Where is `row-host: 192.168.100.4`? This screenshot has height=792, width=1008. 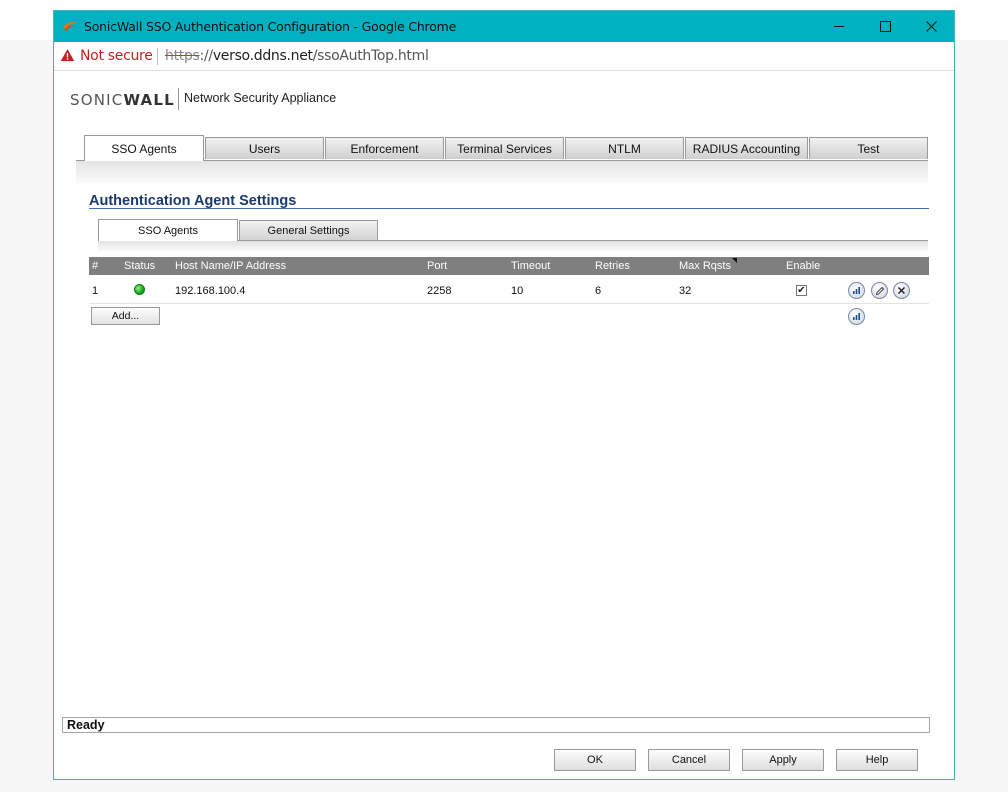
row-host: 192.168.100.4 is located at coordinates (210, 291).